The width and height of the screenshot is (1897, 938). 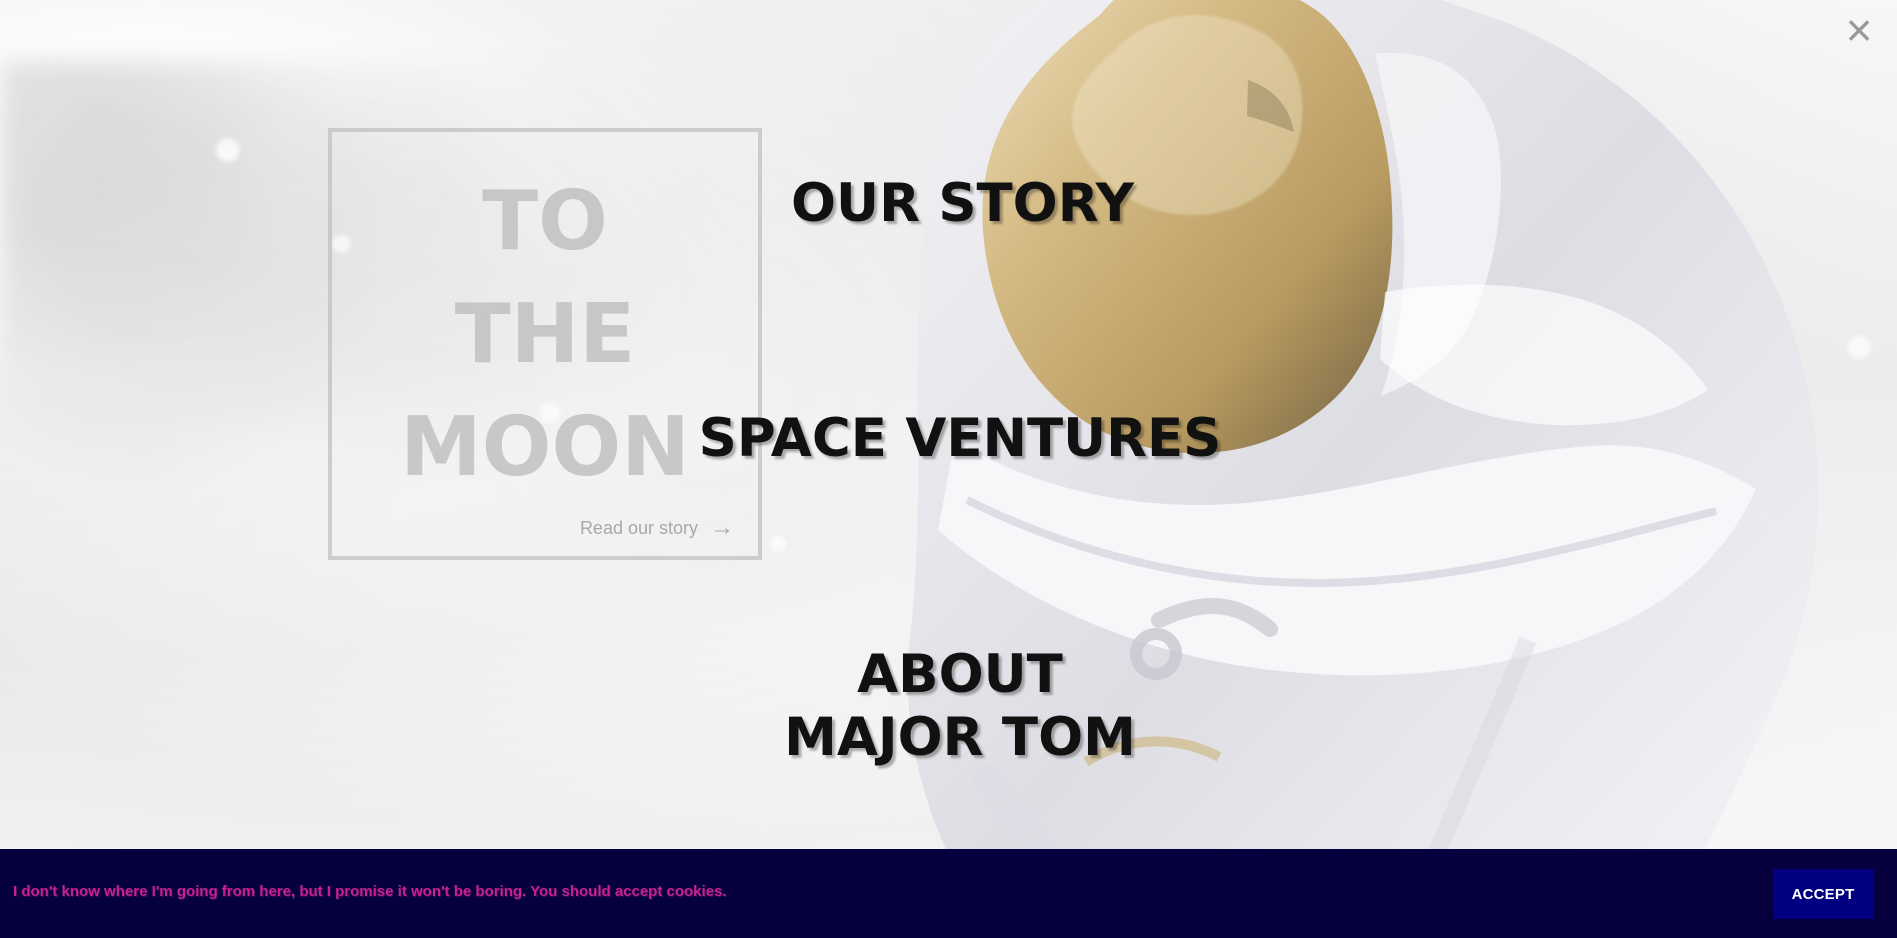 What do you see at coordinates (1823, 894) in the screenshot?
I see `accept-cookies-button: ACCEPT` at bounding box center [1823, 894].